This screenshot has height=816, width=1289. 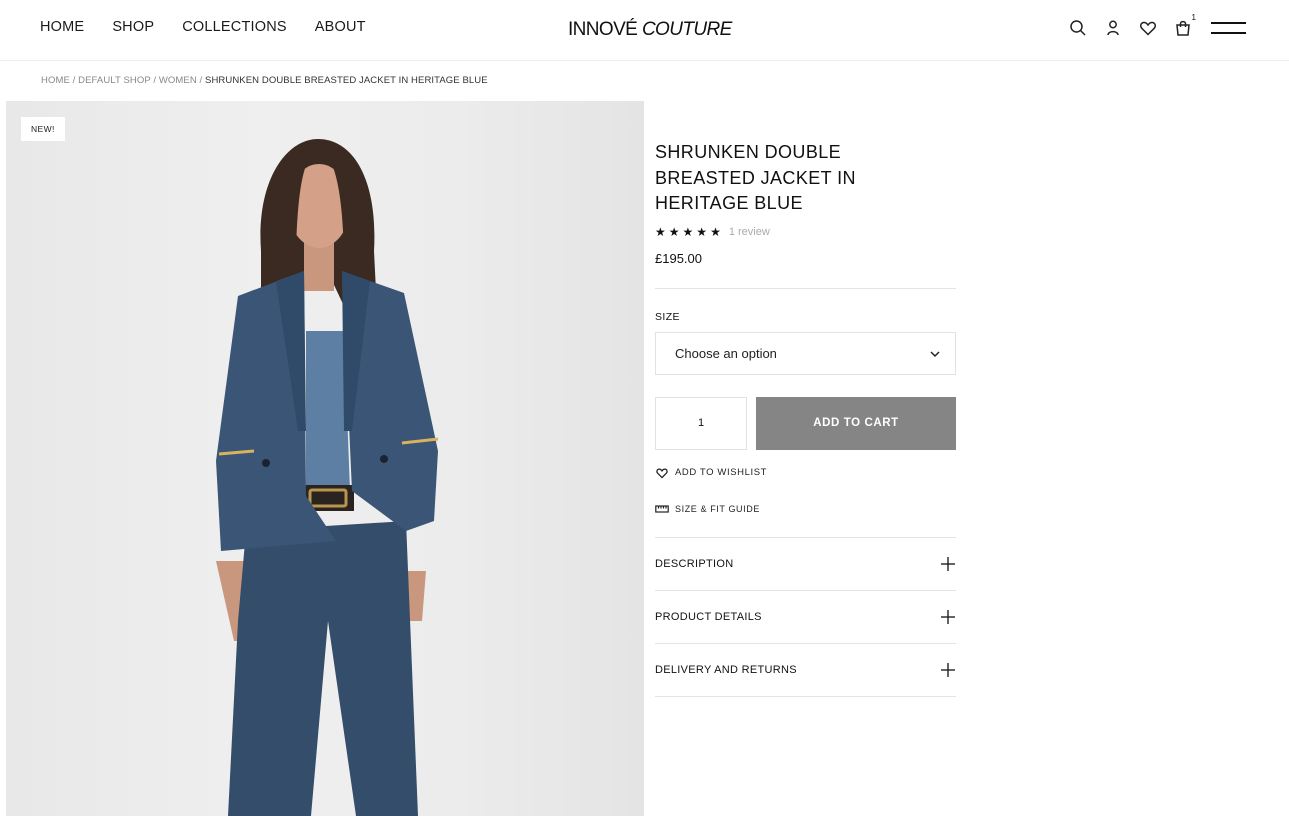 What do you see at coordinates (726, 353) in the screenshot?
I see `size-select-value: Choose an option` at bounding box center [726, 353].